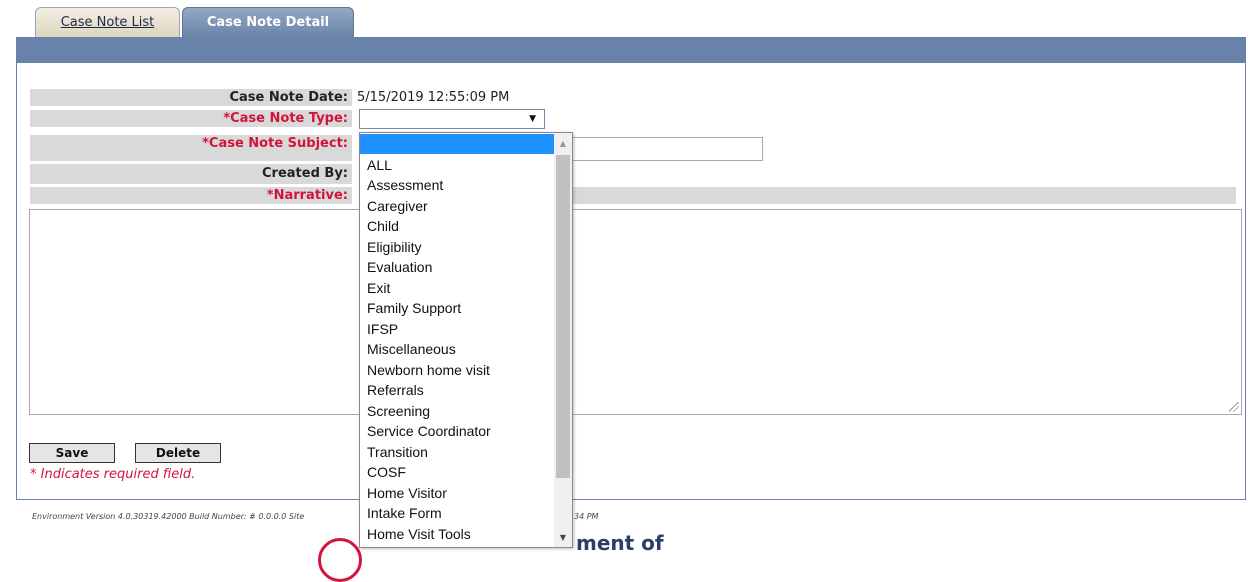  What do you see at coordinates (457, 206) in the screenshot?
I see `dropdown-option: Caregiver` at bounding box center [457, 206].